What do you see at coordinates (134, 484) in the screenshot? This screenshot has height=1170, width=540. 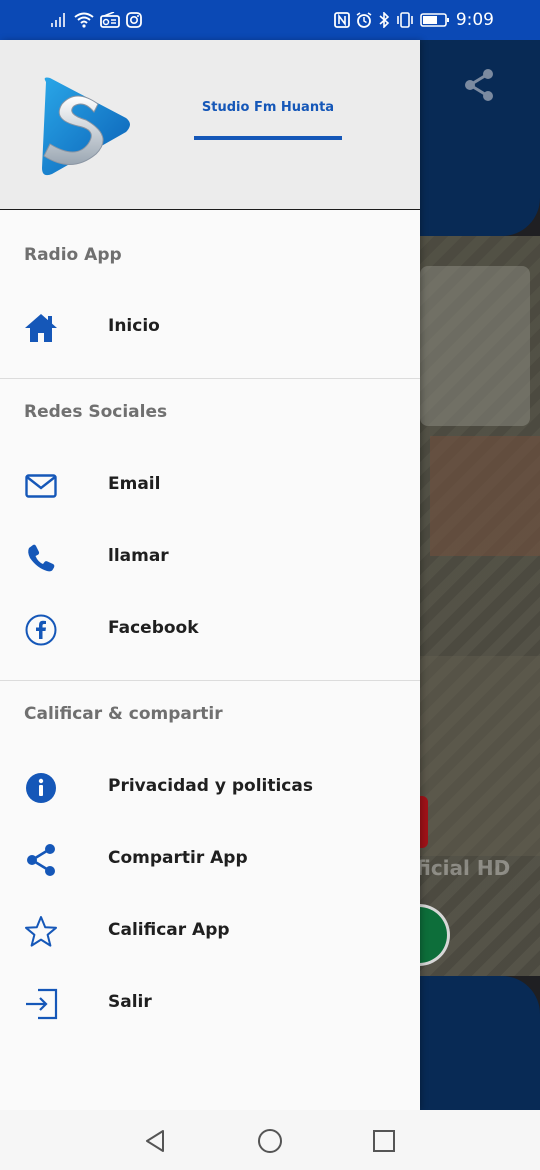 I see `menu-label-email: Email` at bounding box center [134, 484].